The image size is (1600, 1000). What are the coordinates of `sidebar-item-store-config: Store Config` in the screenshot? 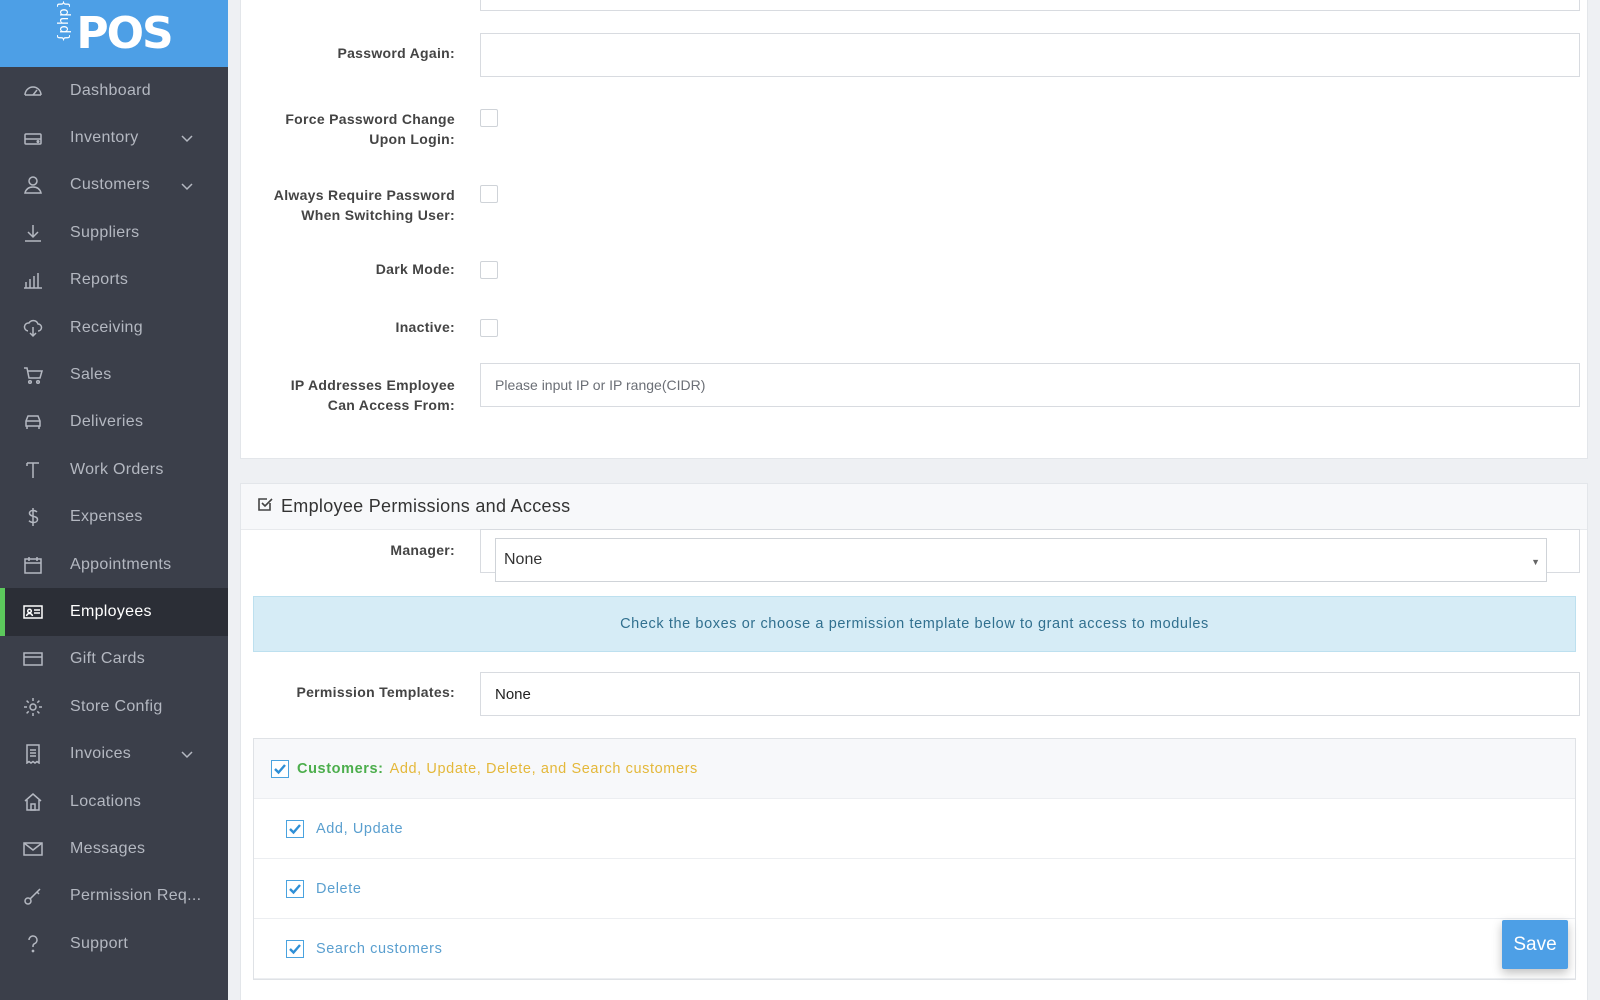 It's located at (114, 706).